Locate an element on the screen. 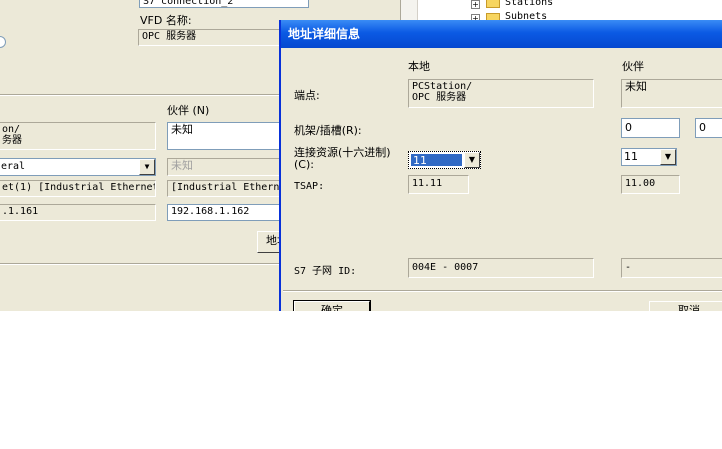  partner-header: 伙伴 (N) is located at coordinates (188, 110).